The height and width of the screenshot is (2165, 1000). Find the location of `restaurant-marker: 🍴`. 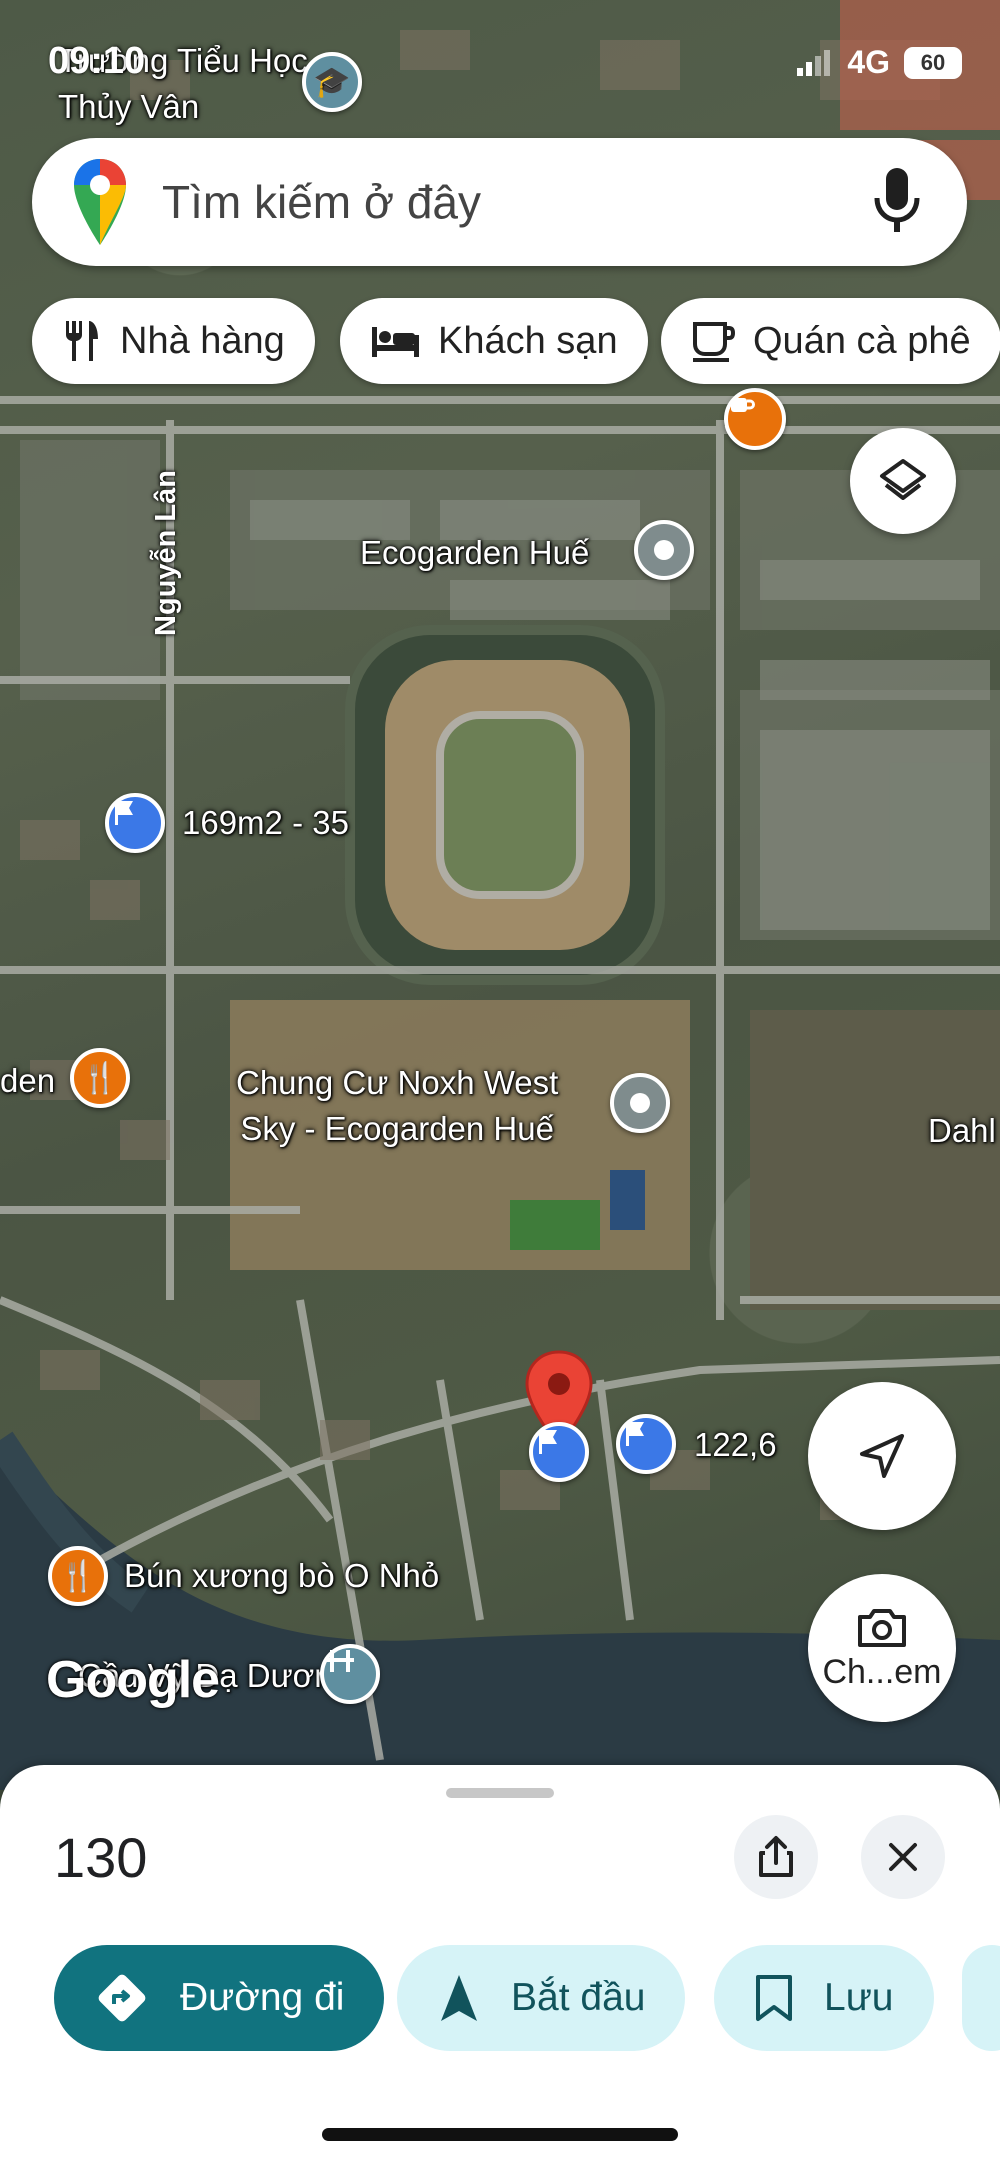

restaurant-marker: 🍴 is located at coordinates (78, 1576).